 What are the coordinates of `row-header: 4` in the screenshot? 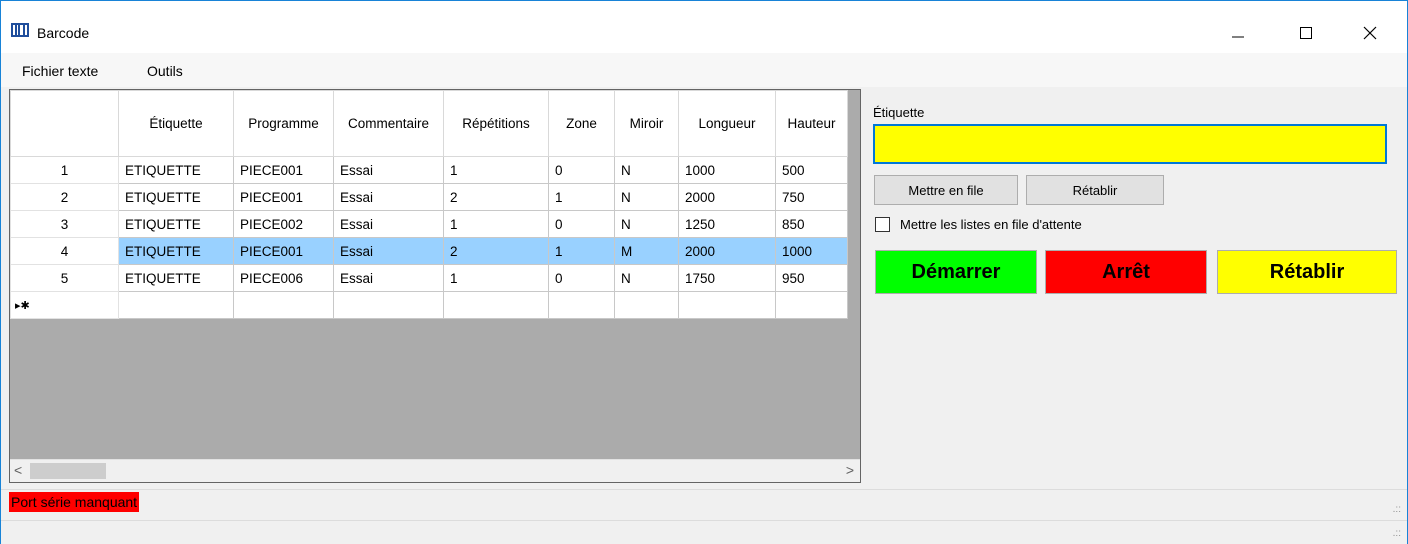 It's located at (64, 251).